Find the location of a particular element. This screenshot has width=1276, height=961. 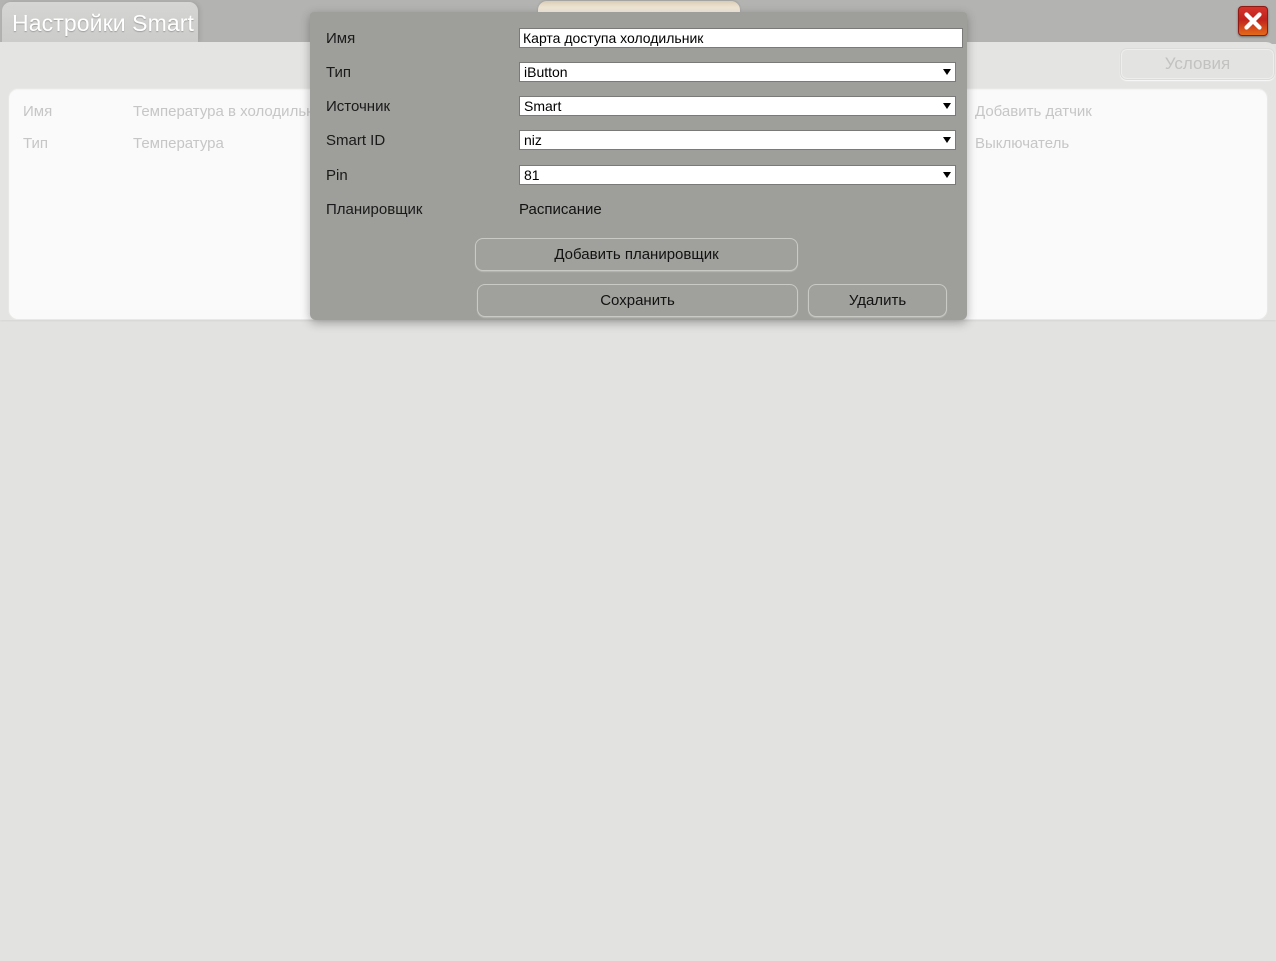

delete-button-label: Удалить is located at coordinates (877, 300).